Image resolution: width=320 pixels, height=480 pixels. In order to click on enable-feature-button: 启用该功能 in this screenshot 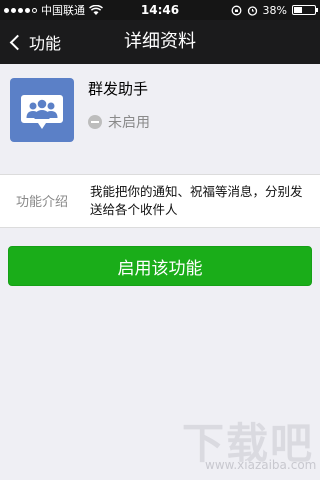, I will do `click(160, 266)`.